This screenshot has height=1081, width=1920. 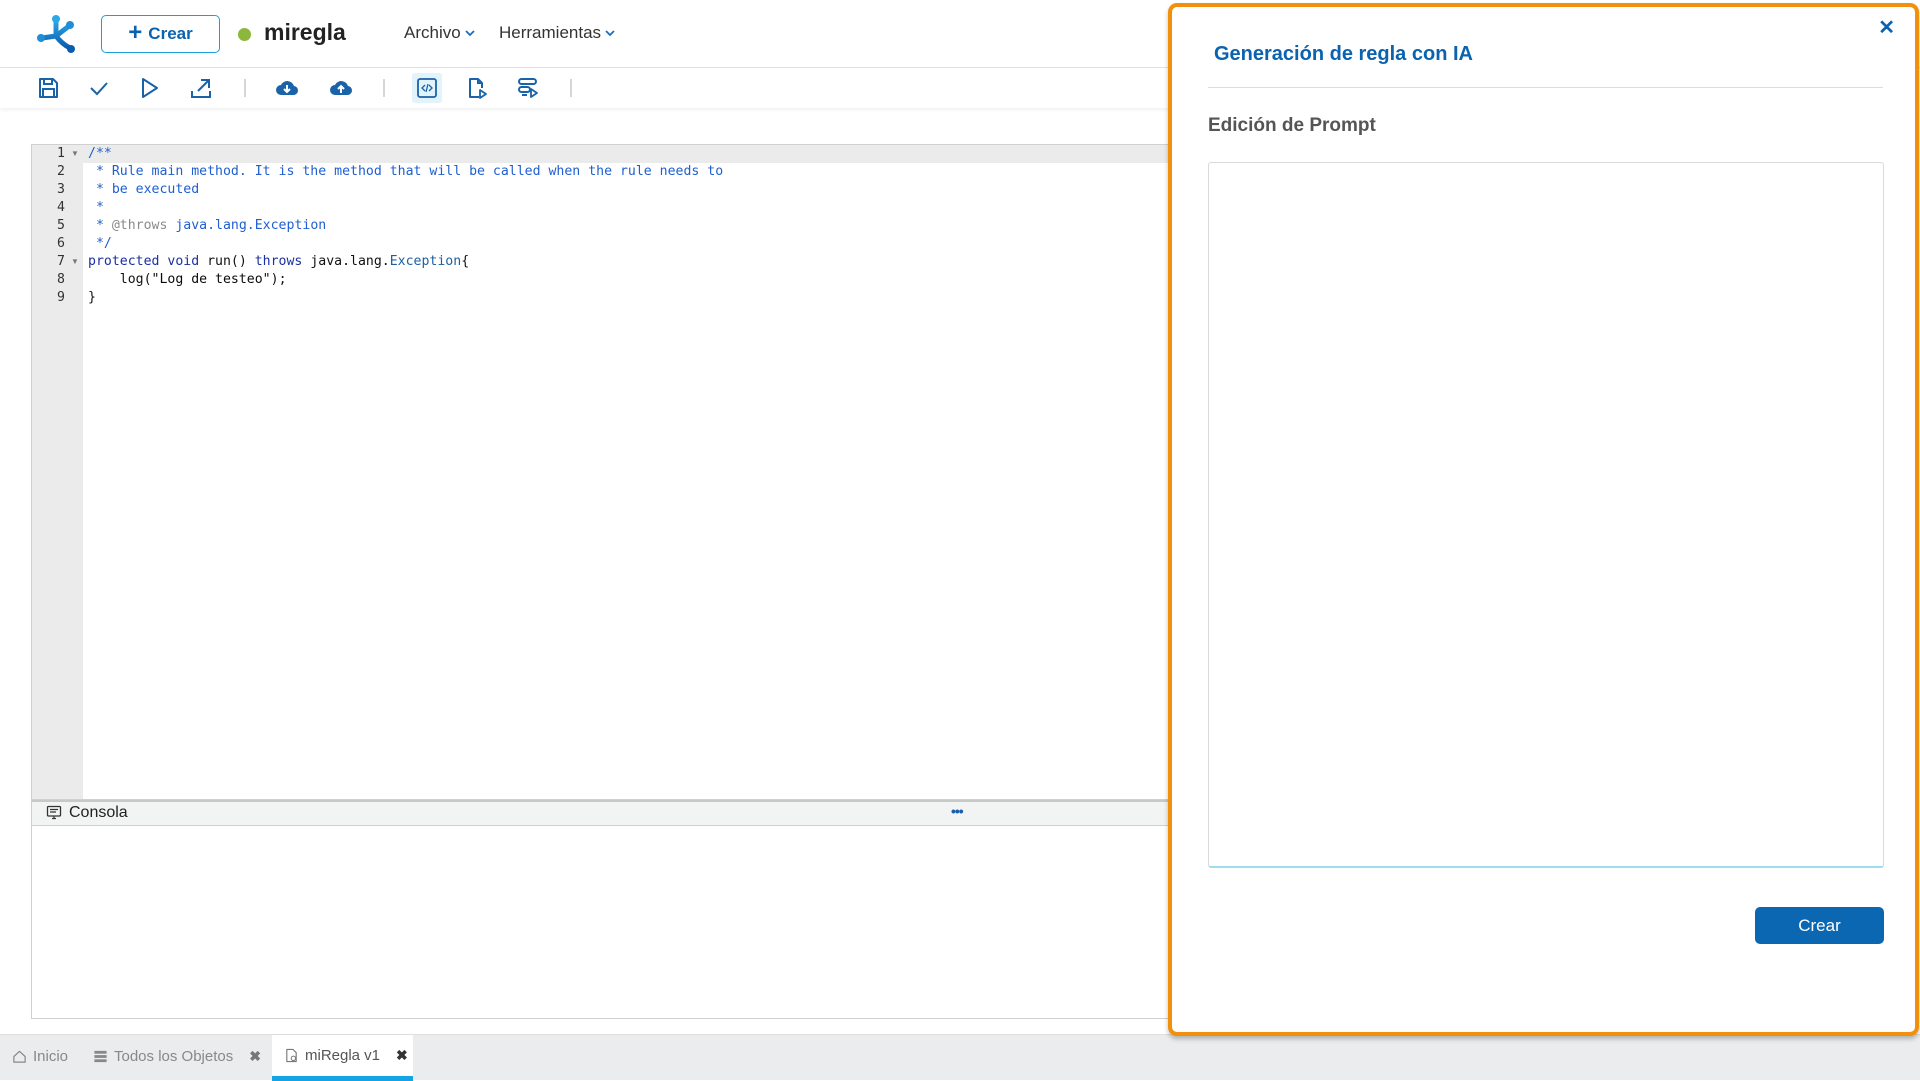 What do you see at coordinates (61, 189) in the screenshot?
I see `line-number: 3` at bounding box center [61, 189].